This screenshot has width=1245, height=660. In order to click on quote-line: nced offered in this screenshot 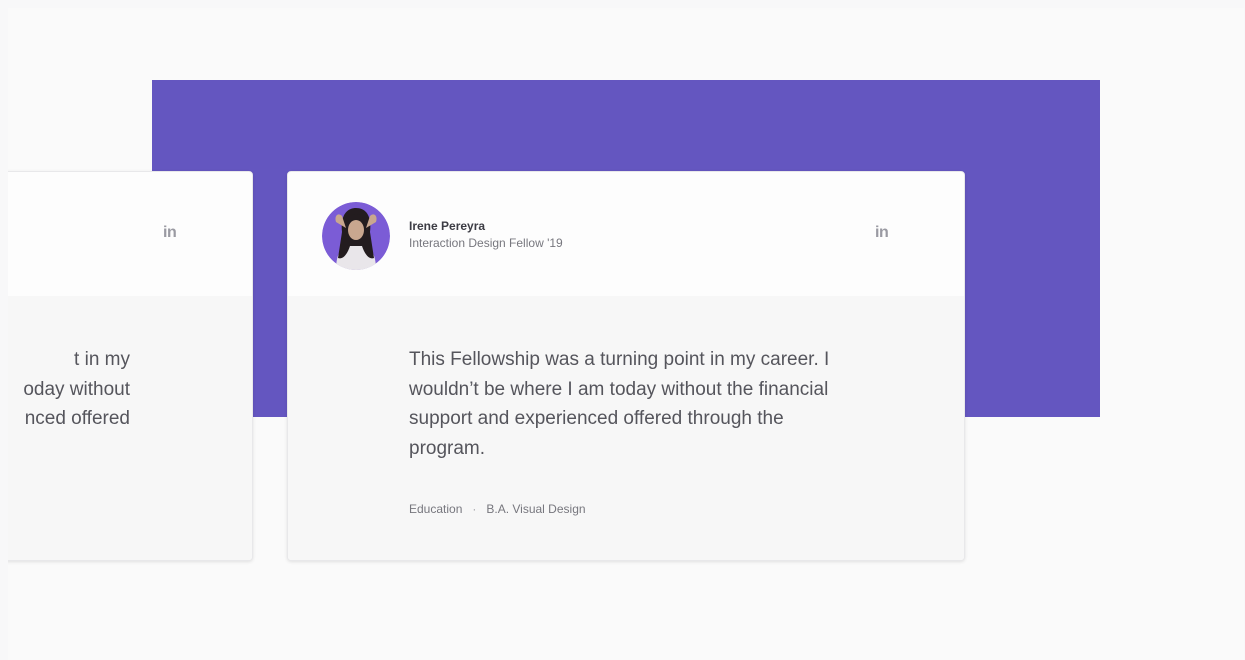, I will do `click(77, 418)`.